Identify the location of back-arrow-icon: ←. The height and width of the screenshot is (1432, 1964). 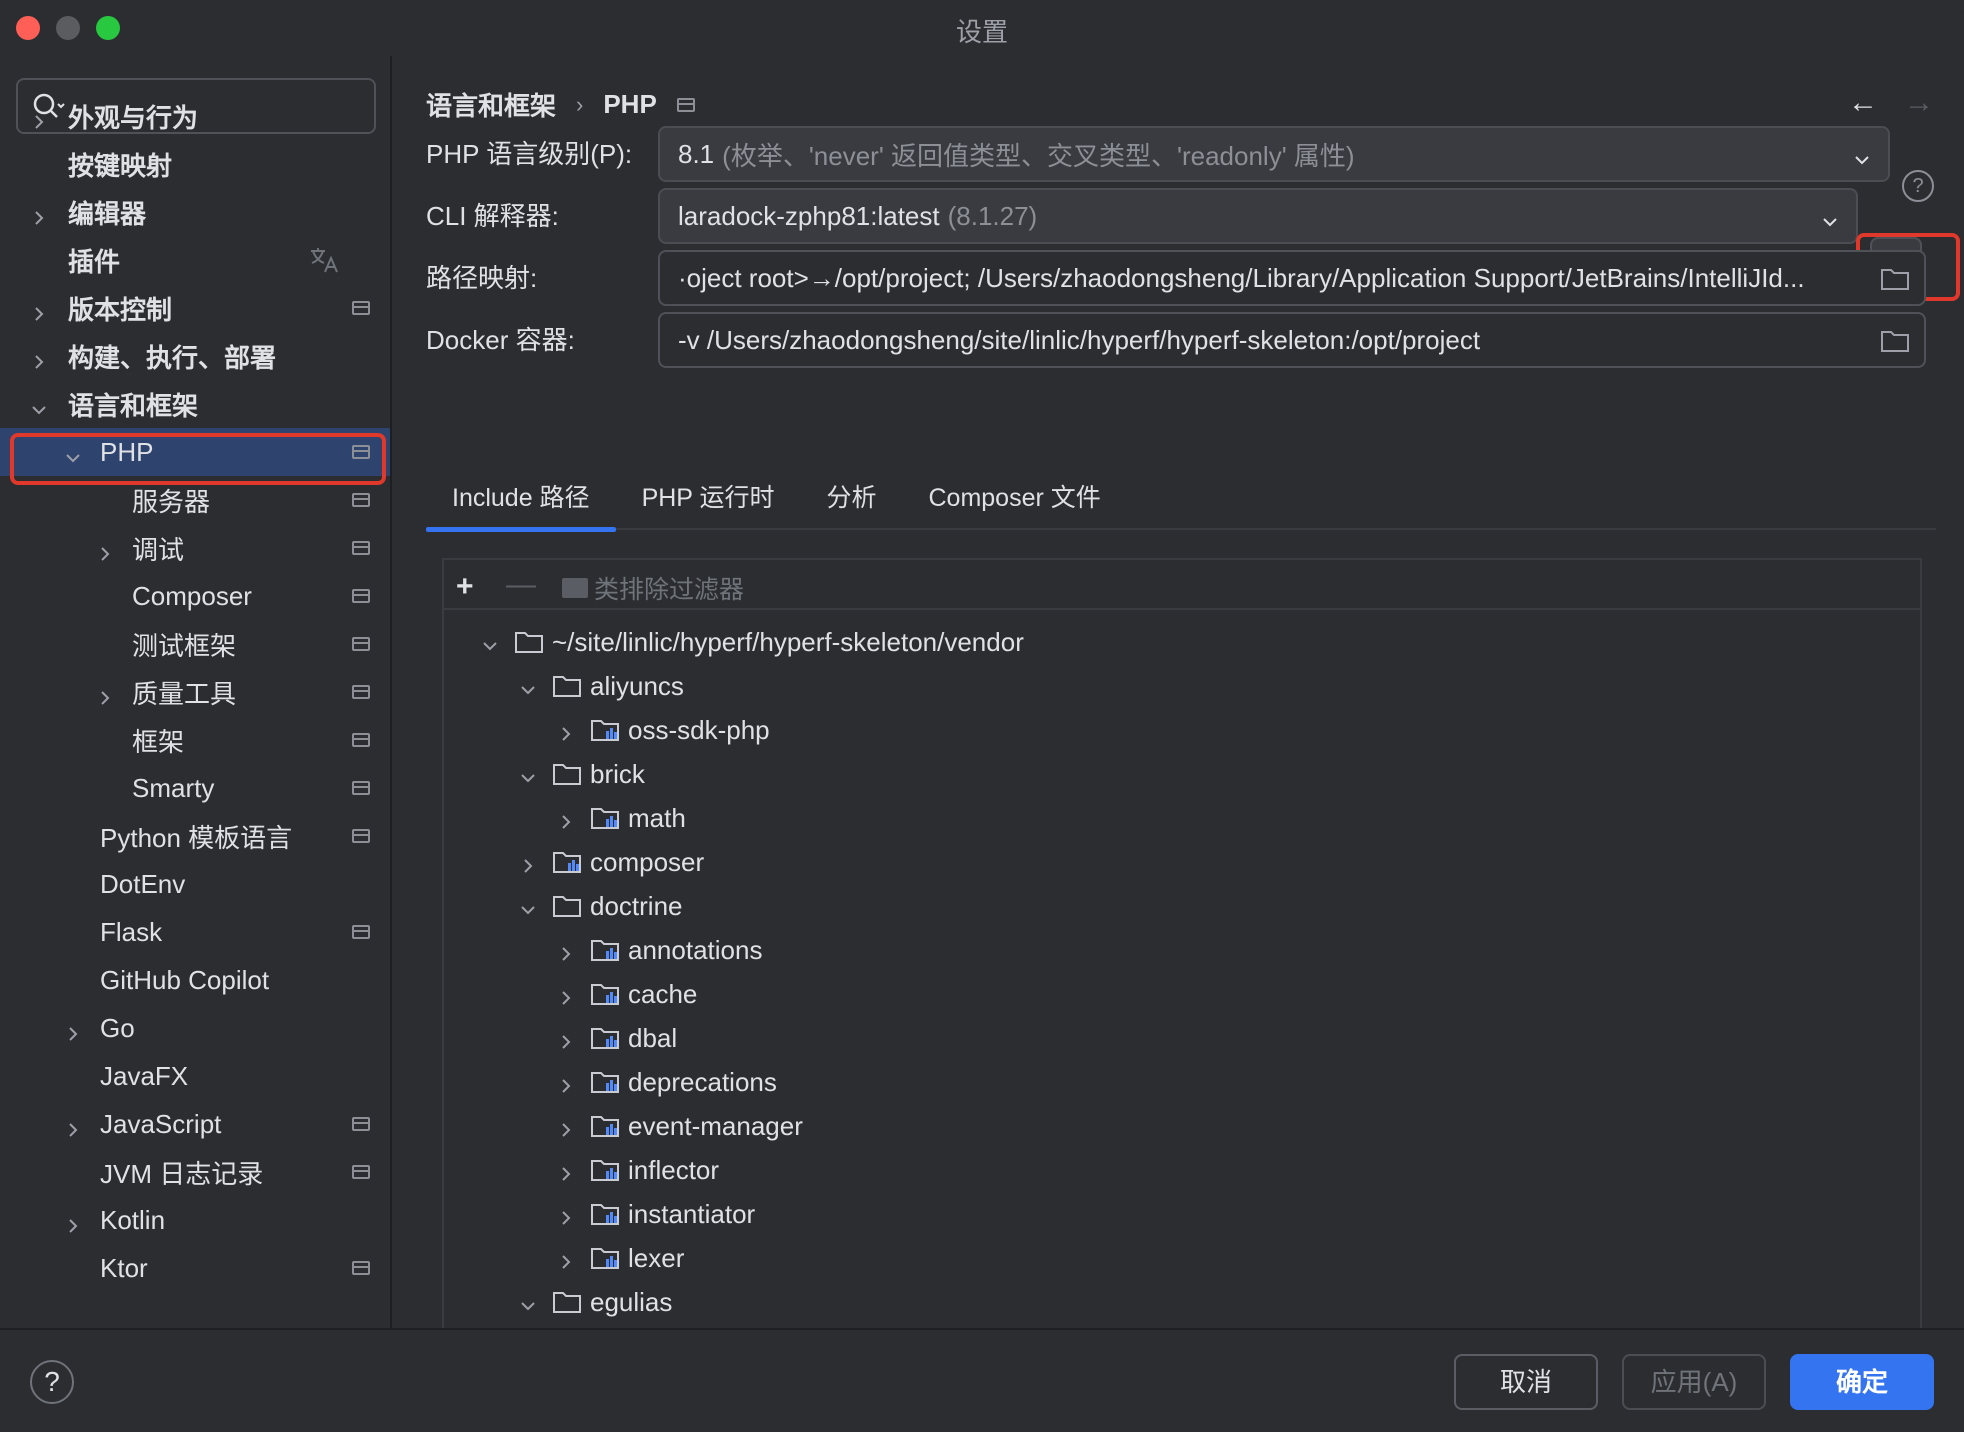
(1863, 103).